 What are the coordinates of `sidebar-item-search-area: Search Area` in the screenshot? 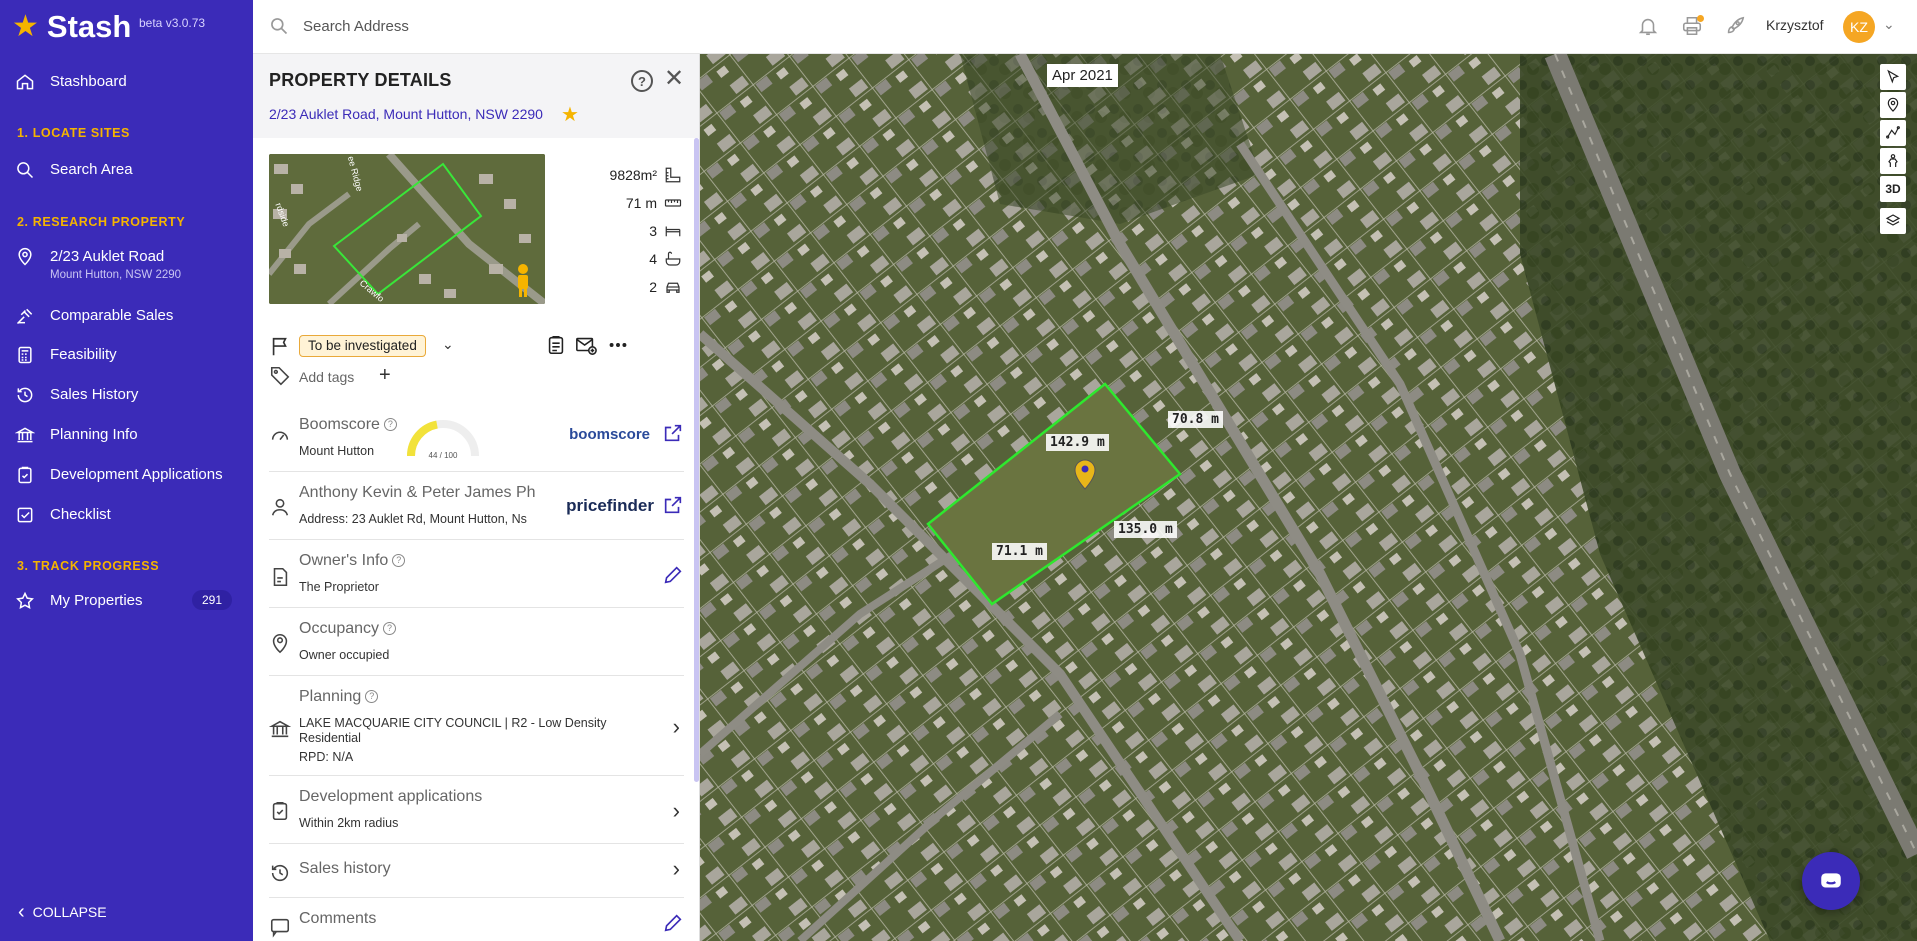 It's located at (129, 170).